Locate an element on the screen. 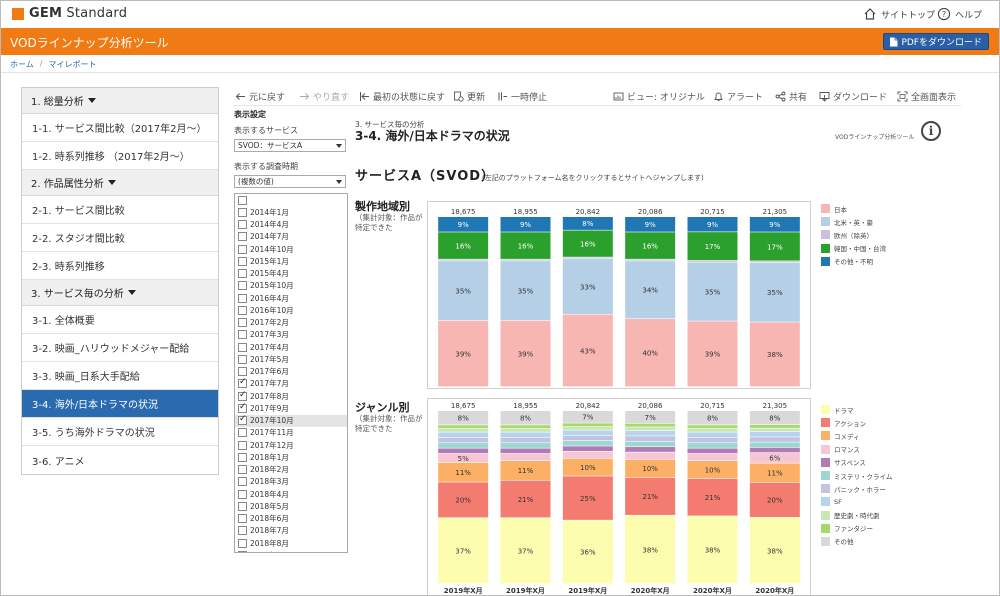 This screenshot has width=1000, height=596. period-option: 2017年2月 is located at coordinates (291, 323).